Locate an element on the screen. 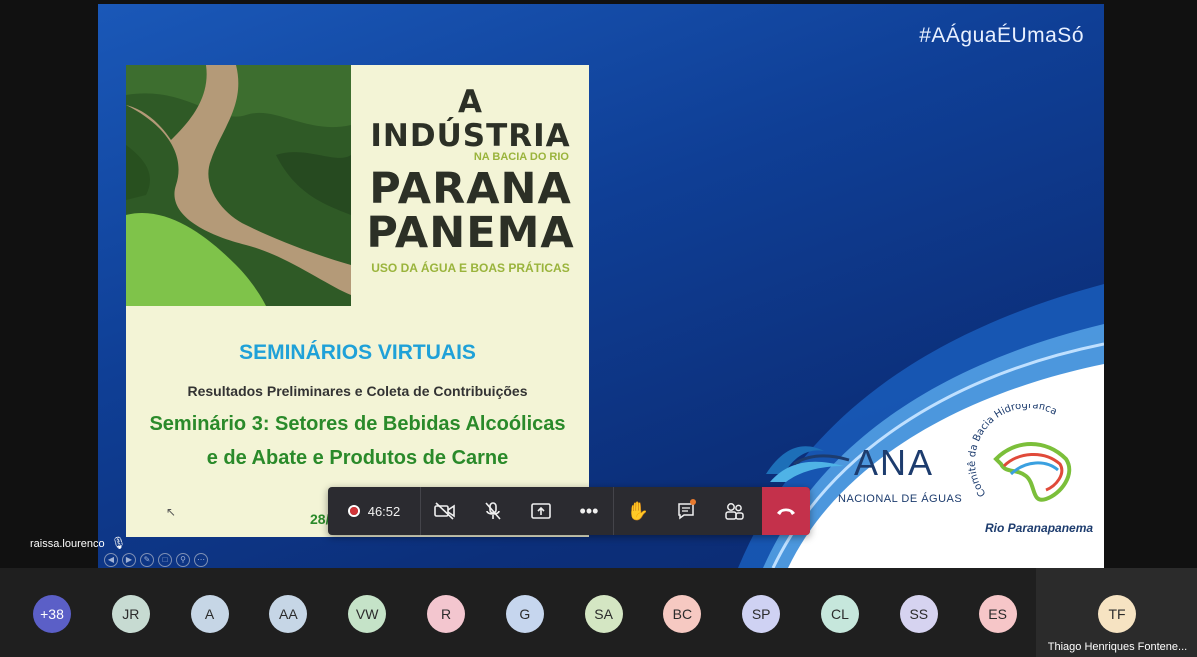  phone-hangup-icon is located at coordinates (786, 511).